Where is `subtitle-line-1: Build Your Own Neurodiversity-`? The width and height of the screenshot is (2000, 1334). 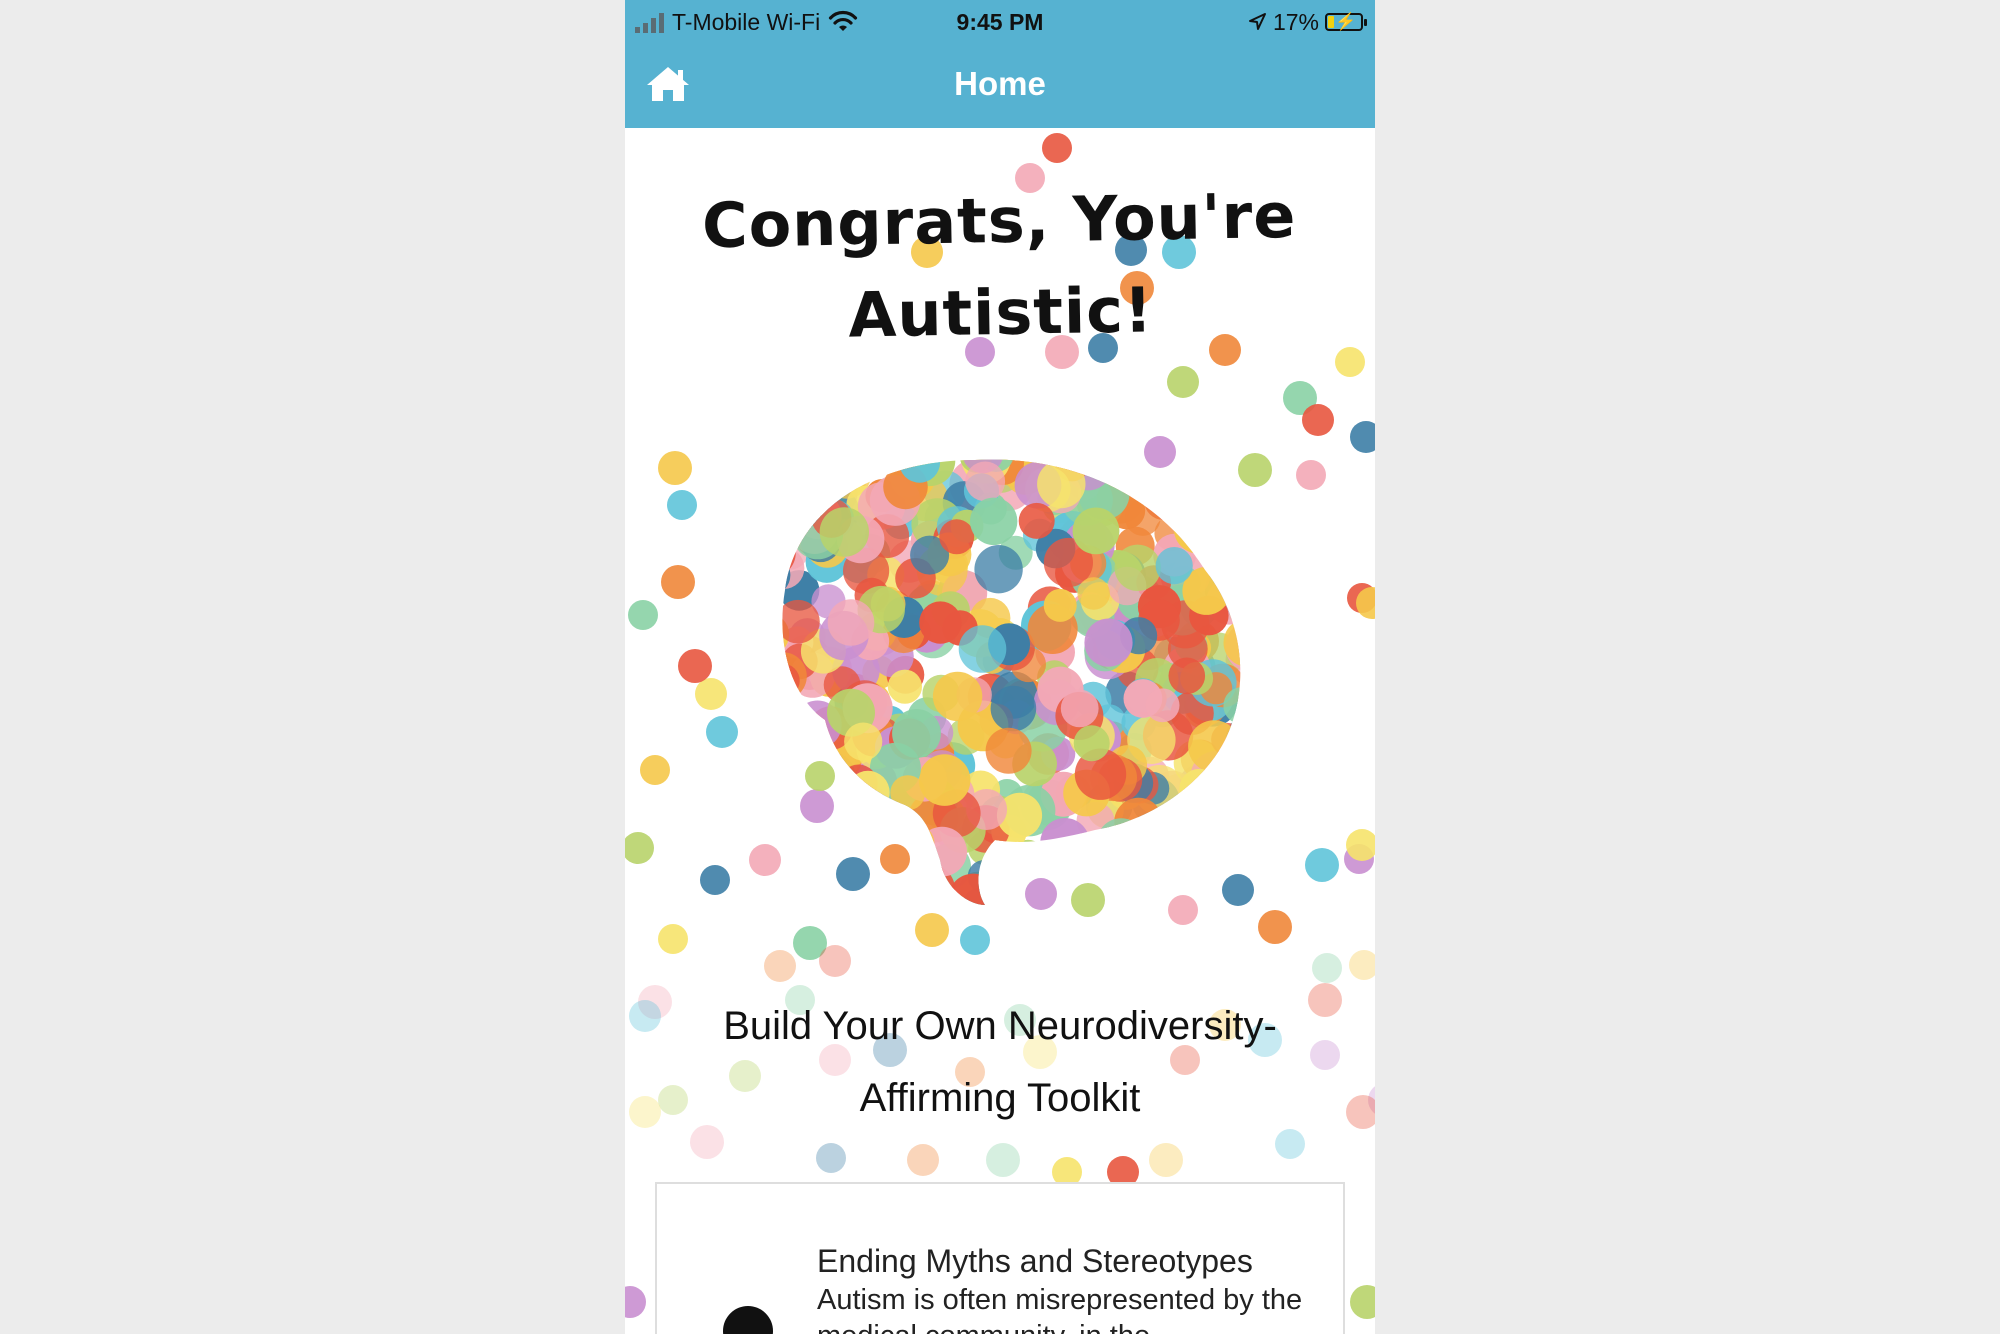
subtitle-line-1: Build Your Own Neurodiversity- is located at coordinates (1000, 1026).